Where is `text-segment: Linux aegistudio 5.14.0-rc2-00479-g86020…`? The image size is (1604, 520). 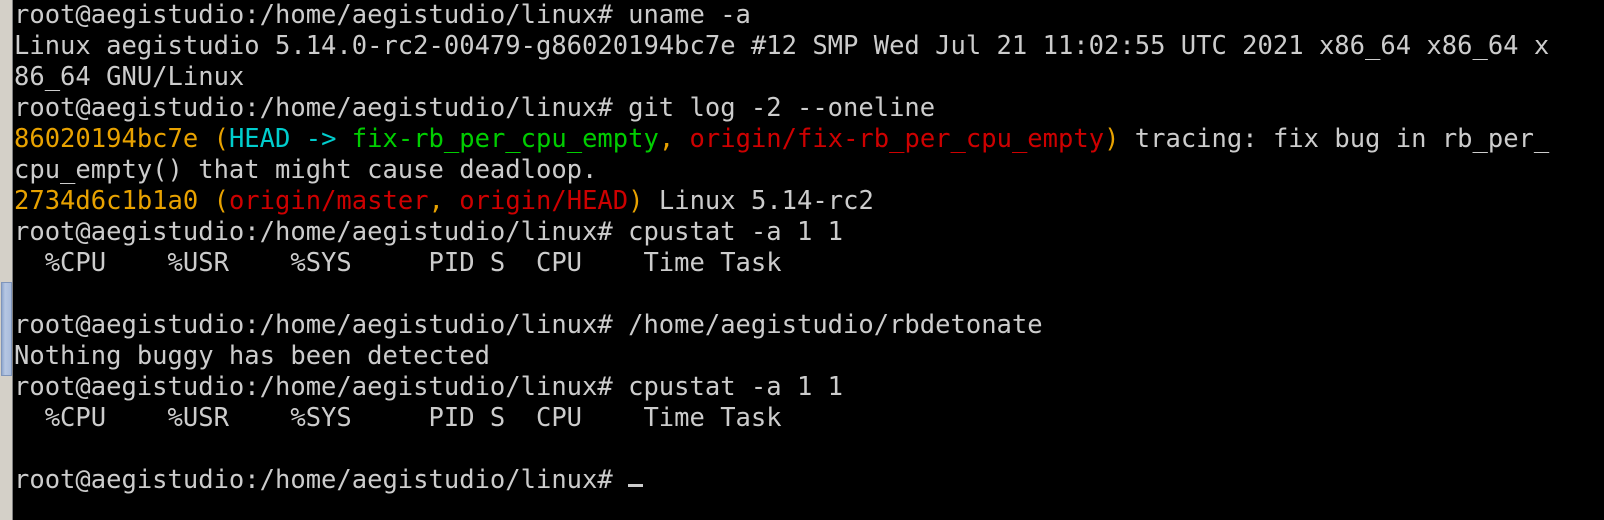 text-segment: Linux aegistudio 5.14.0-rc2-00479-g86020… is located at coordinates (782, 46).